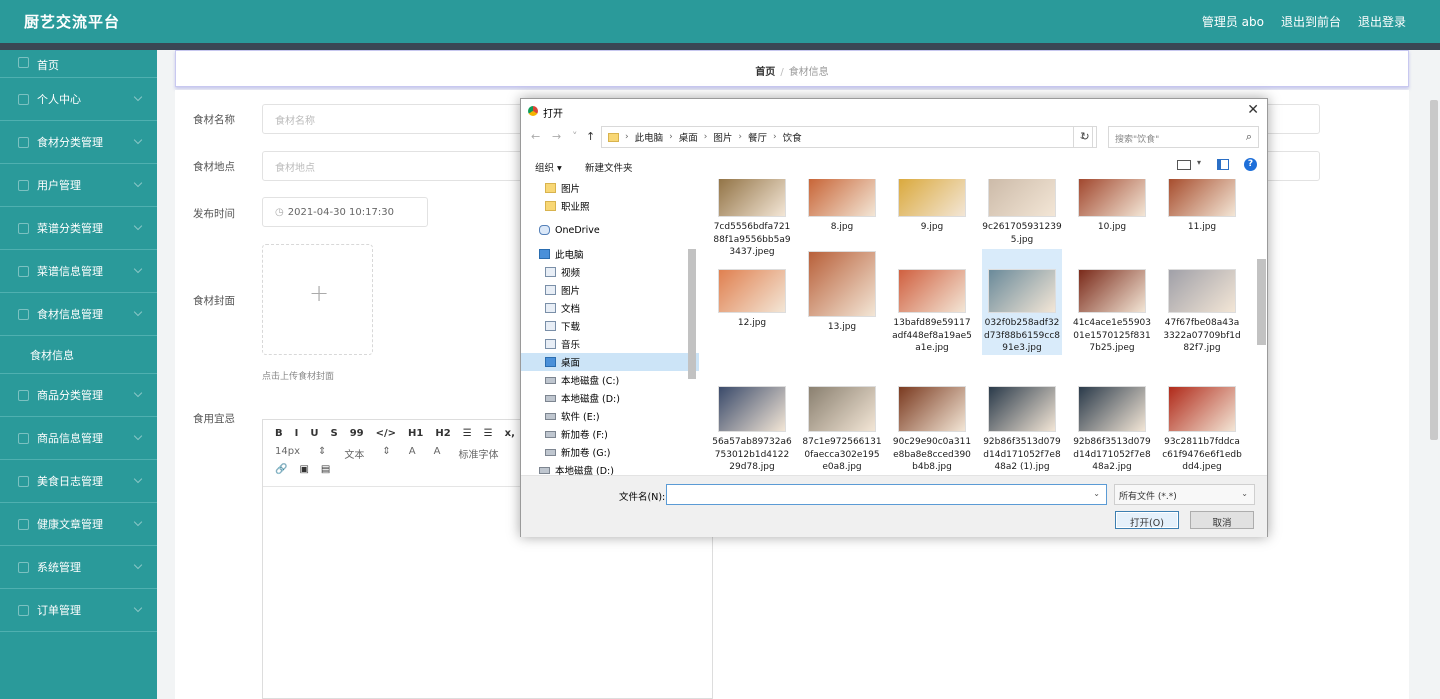  Describe the element at coordinates (357, 433) in the screenshot. I see `editor-tool: 99` at that location.